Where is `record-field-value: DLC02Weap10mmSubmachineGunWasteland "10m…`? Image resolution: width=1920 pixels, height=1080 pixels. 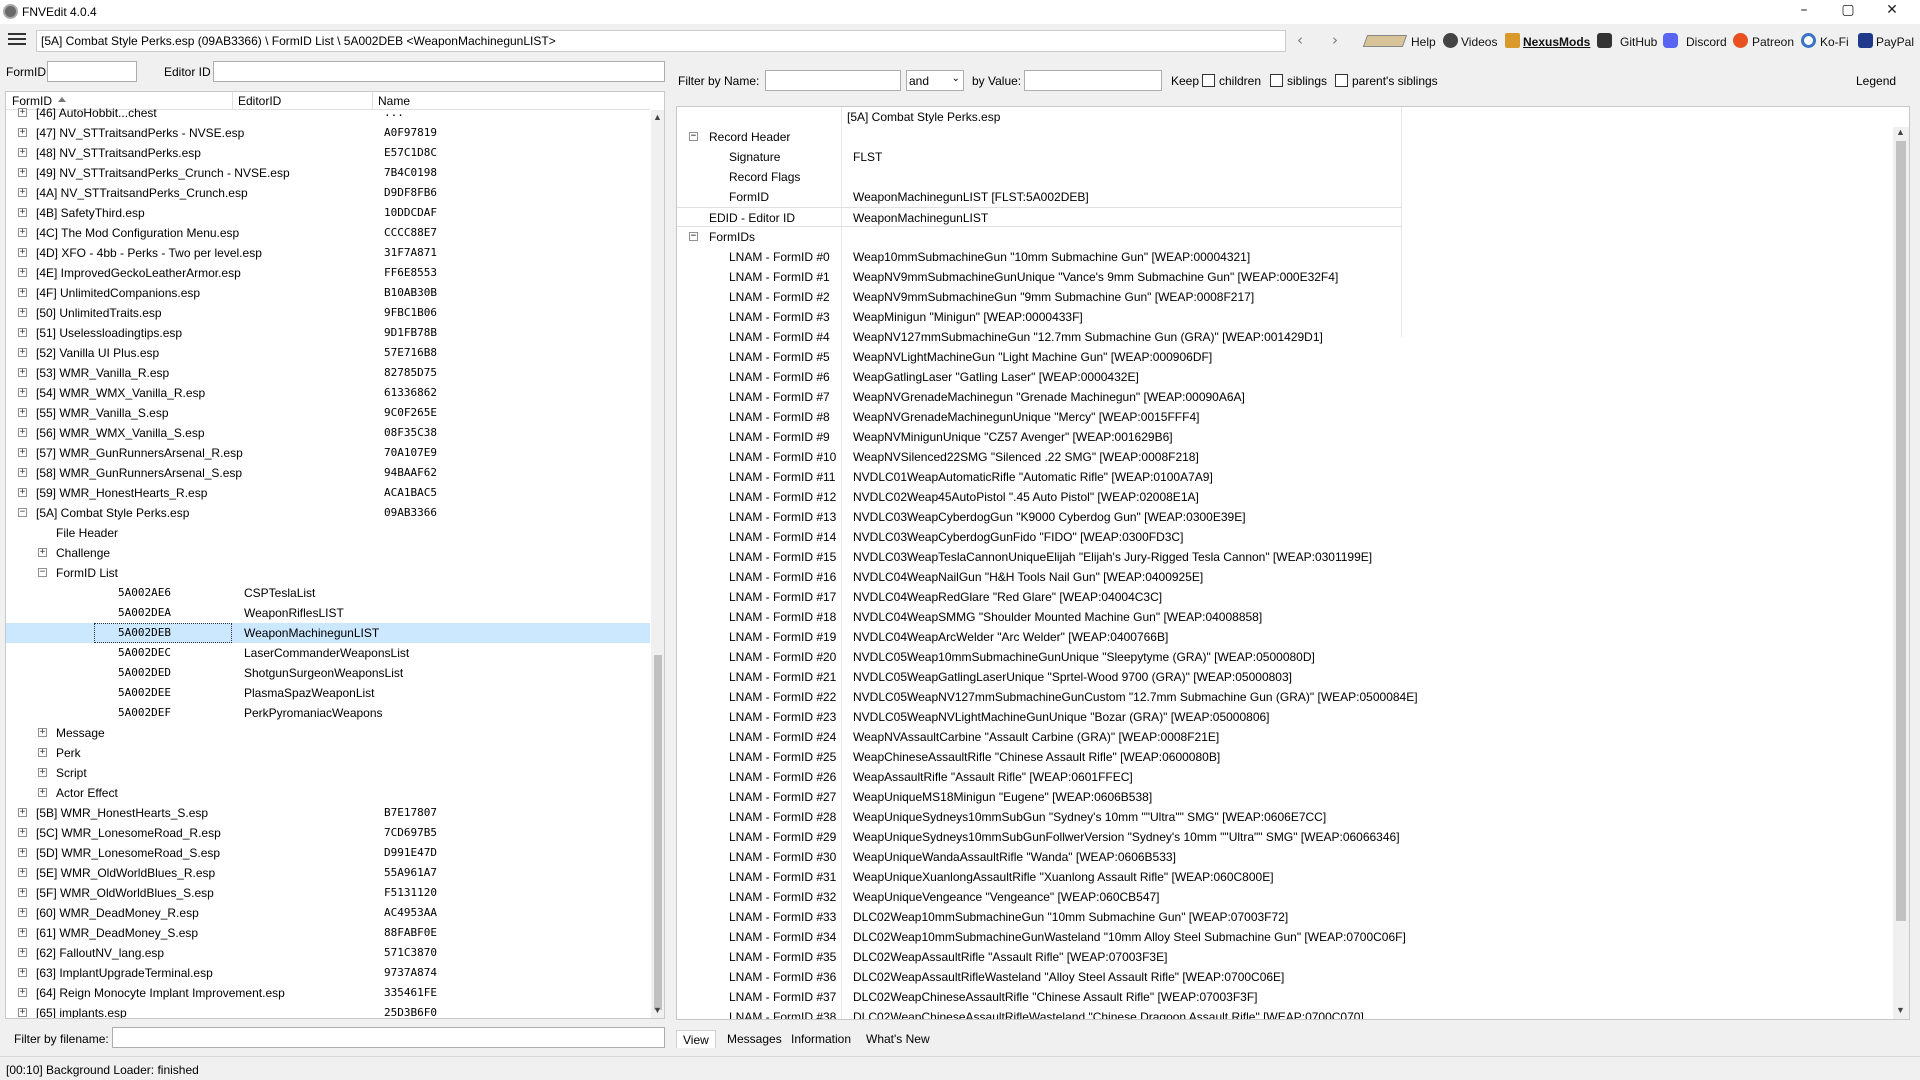
record-field-value: DLC02Weap10mmSubmachineGunWasteland "10m… is located at coordinates (1129, 937).